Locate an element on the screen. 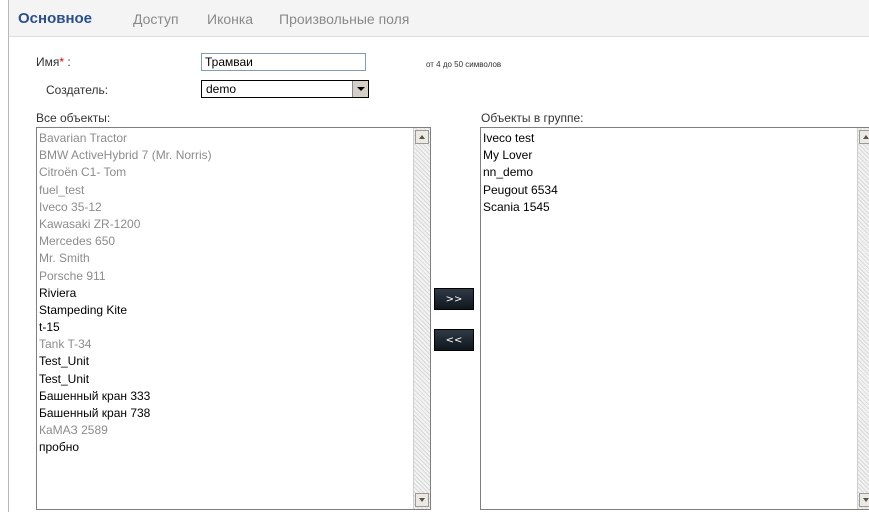 The height and width of the screenshot is (512, 869). list-item: Stampeding Kite is located at coordinates (225, 310).